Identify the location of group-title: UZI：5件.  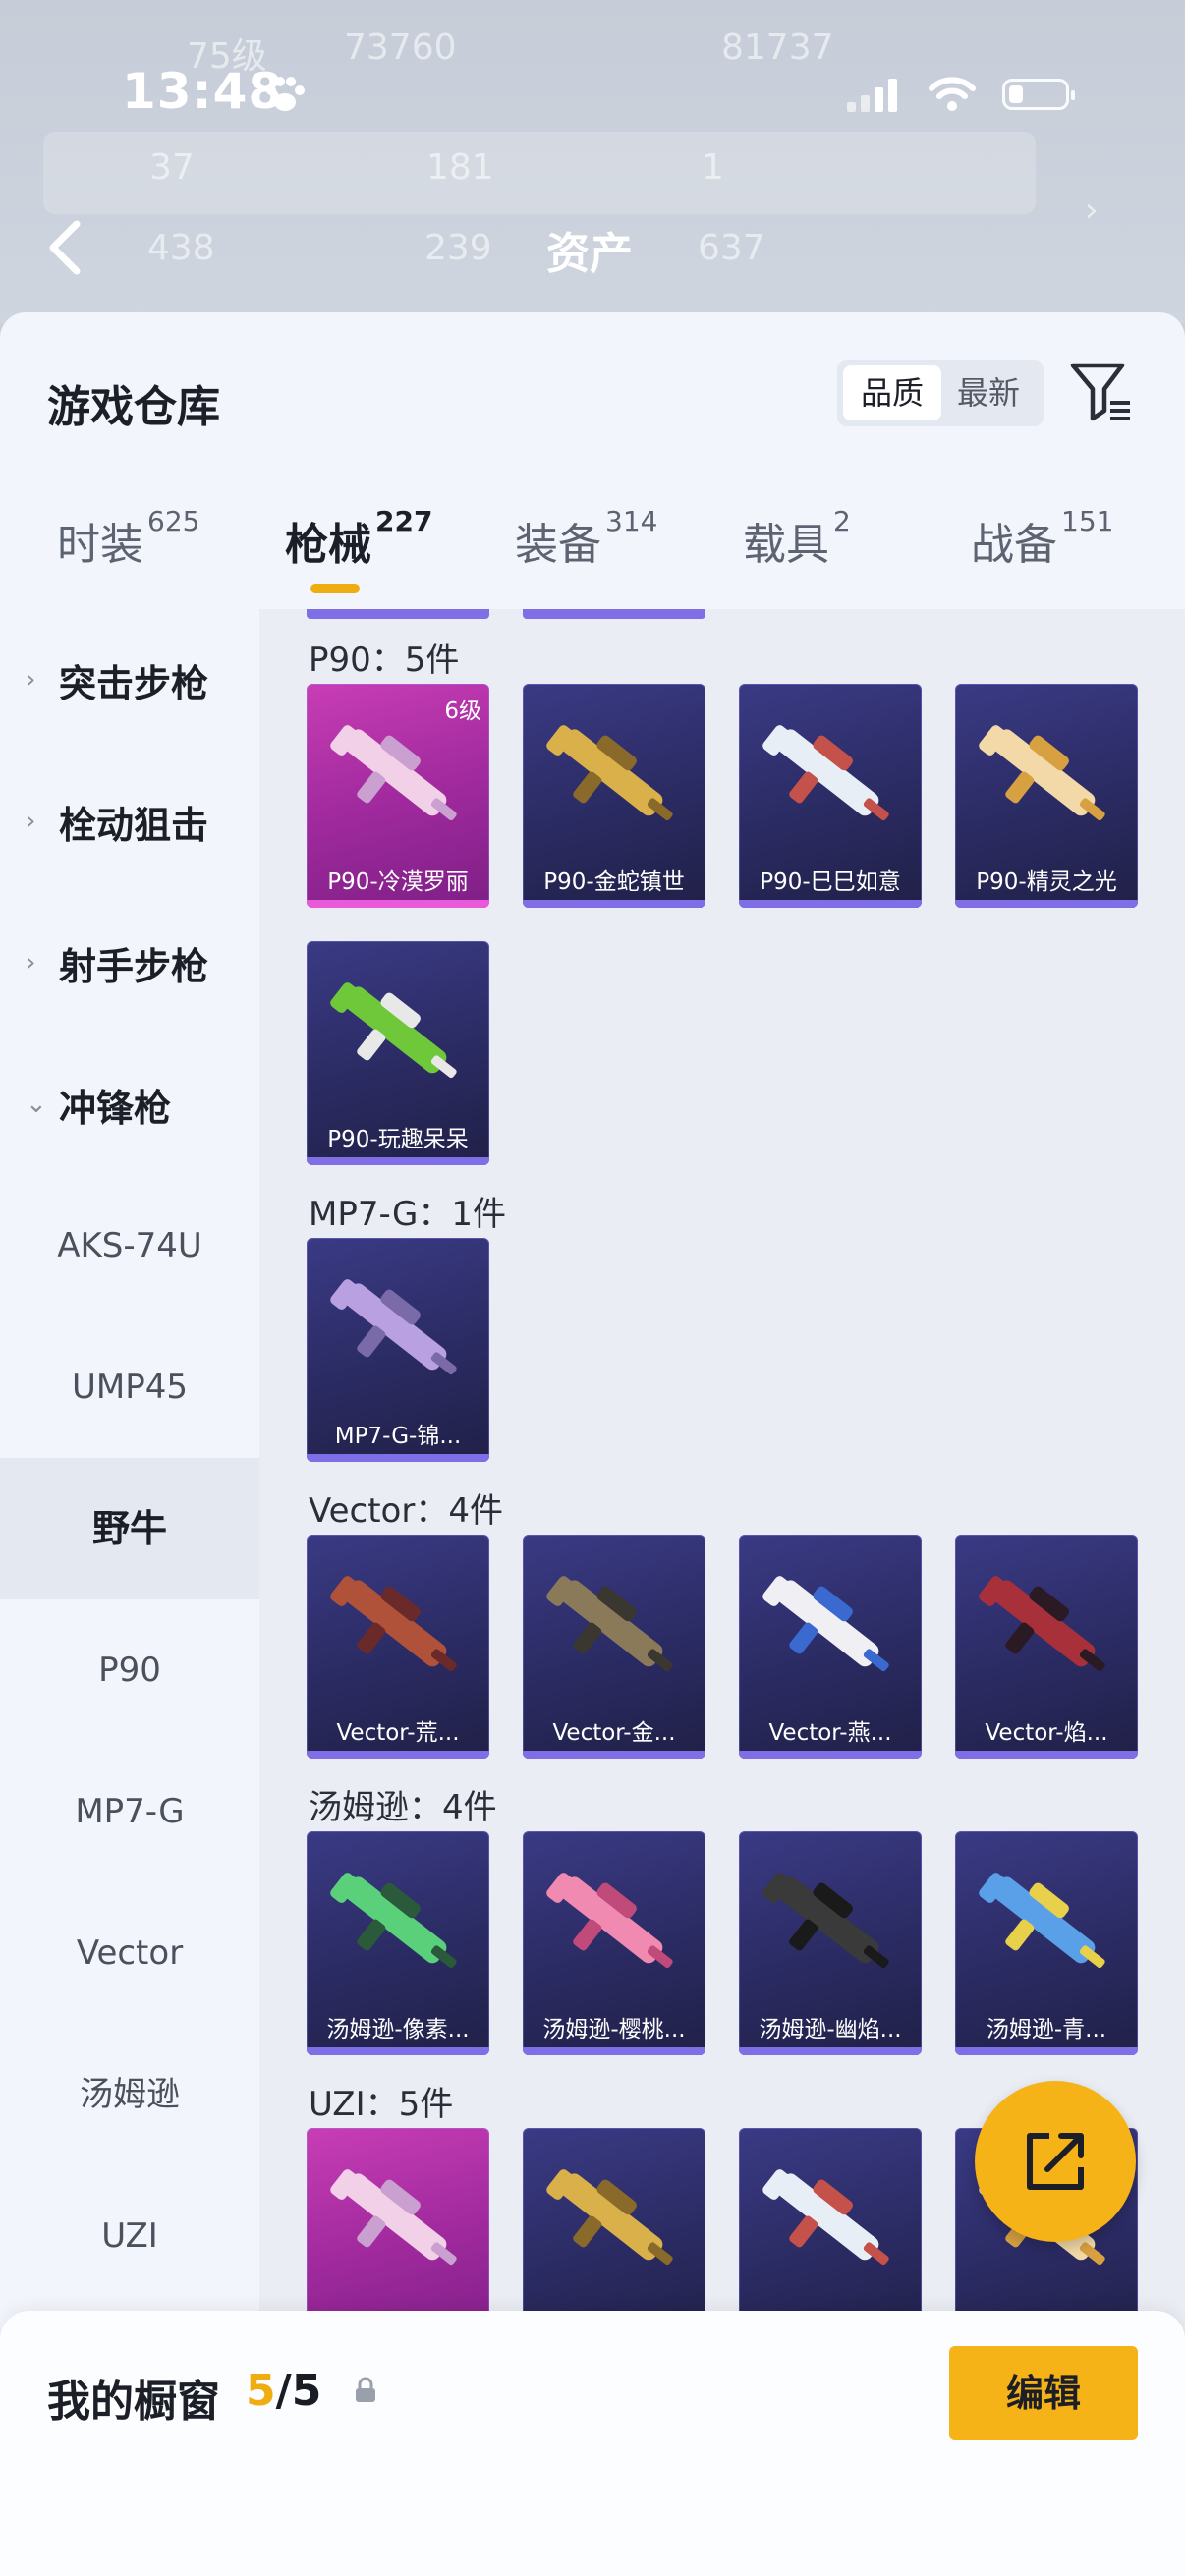
(382, 2104).